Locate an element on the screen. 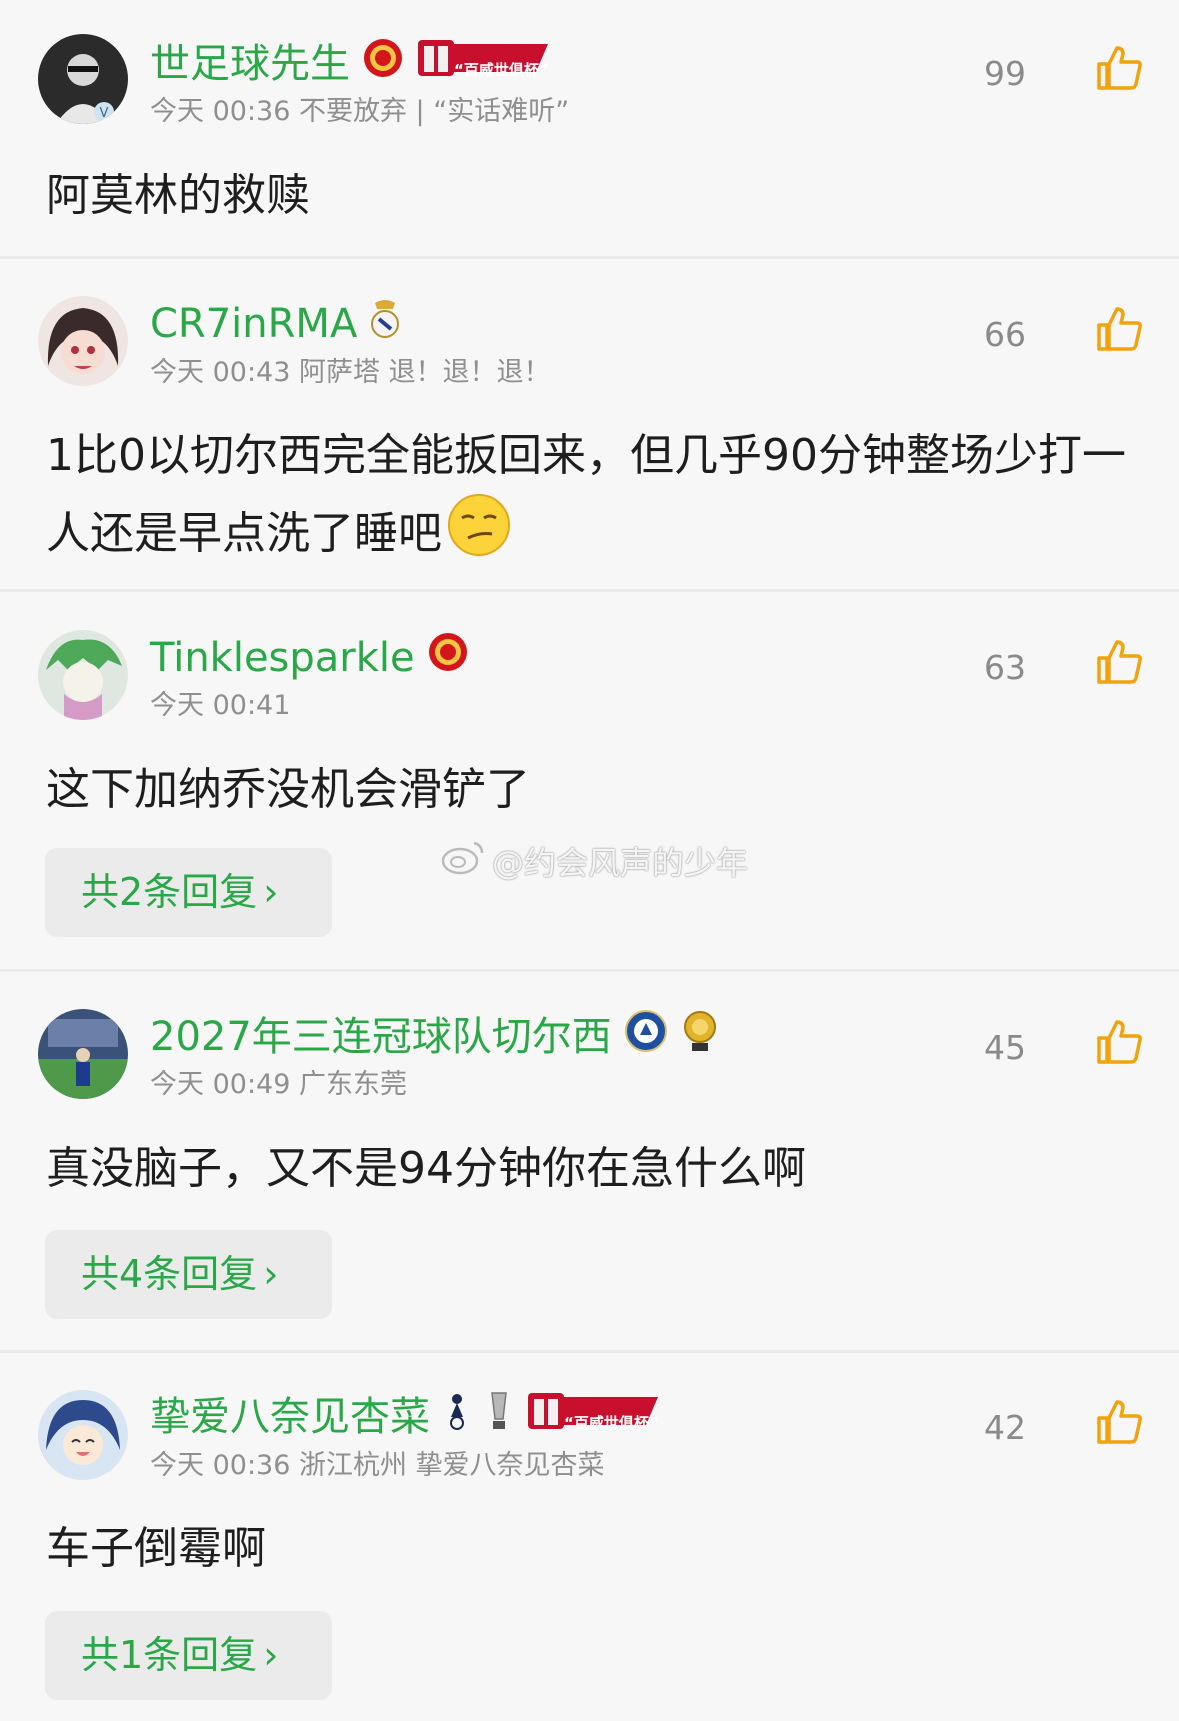  username: 世足球先生 “百威世俱杯” is located at coordinates (350, 63).